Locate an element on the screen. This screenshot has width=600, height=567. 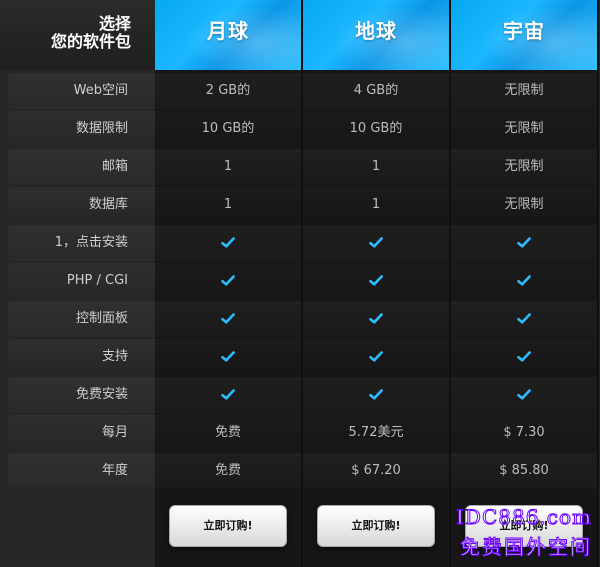
cell-value: $ 7.30 is located at coordinates (524, 432).